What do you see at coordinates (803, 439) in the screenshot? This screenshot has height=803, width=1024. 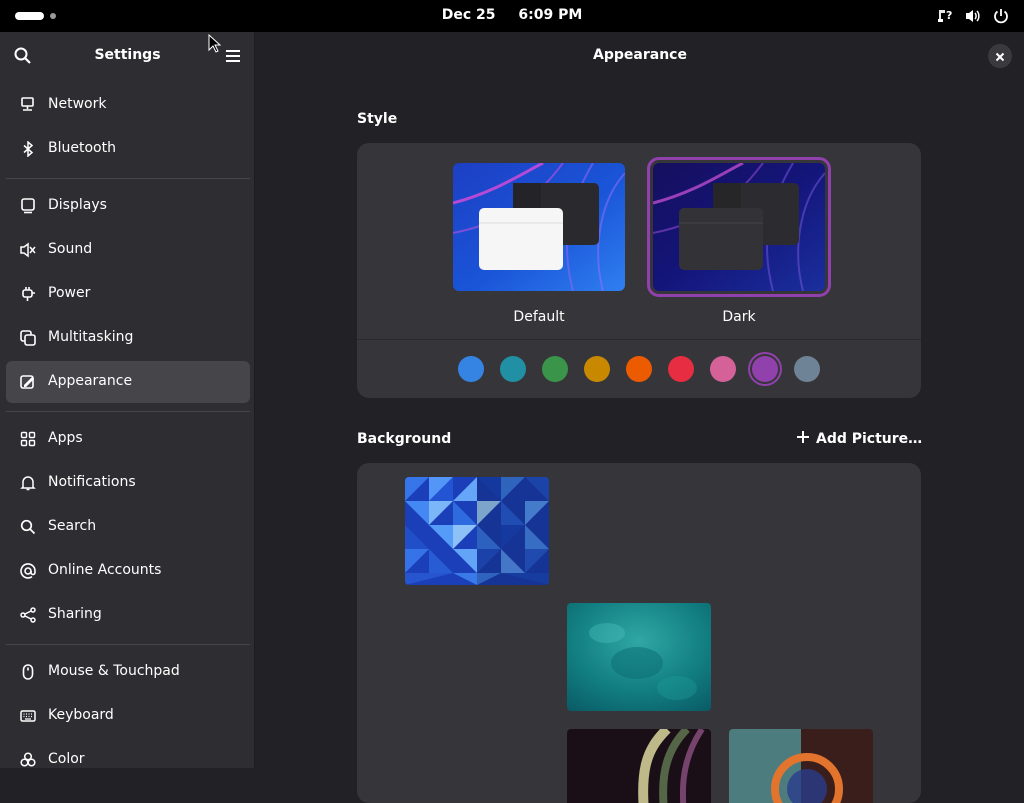 I see `plus-icon` at bounding box center [803, 439].